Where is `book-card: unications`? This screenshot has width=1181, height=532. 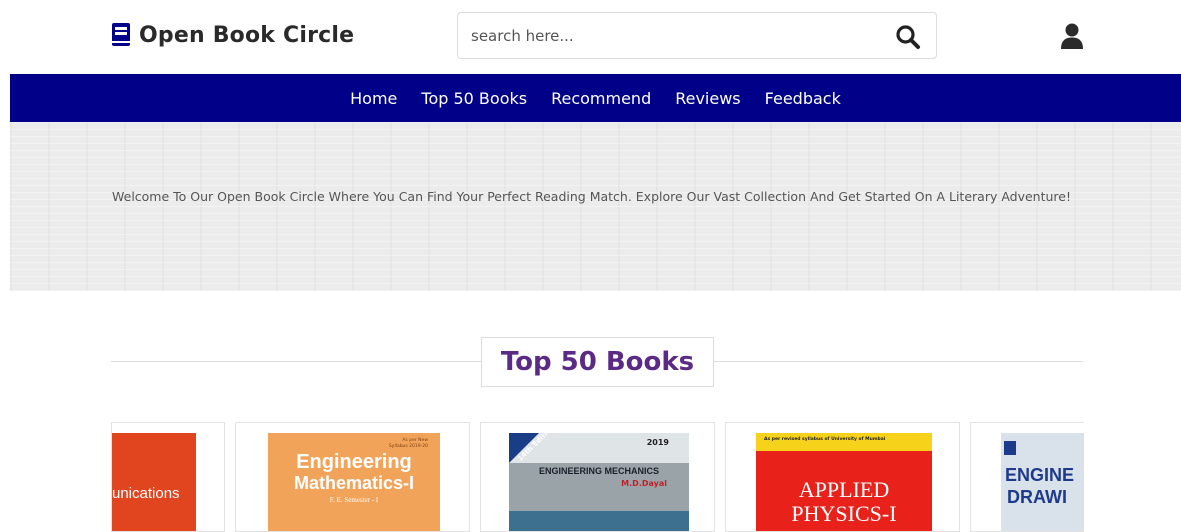
book-card: unications is located at coordinates (168, 477).